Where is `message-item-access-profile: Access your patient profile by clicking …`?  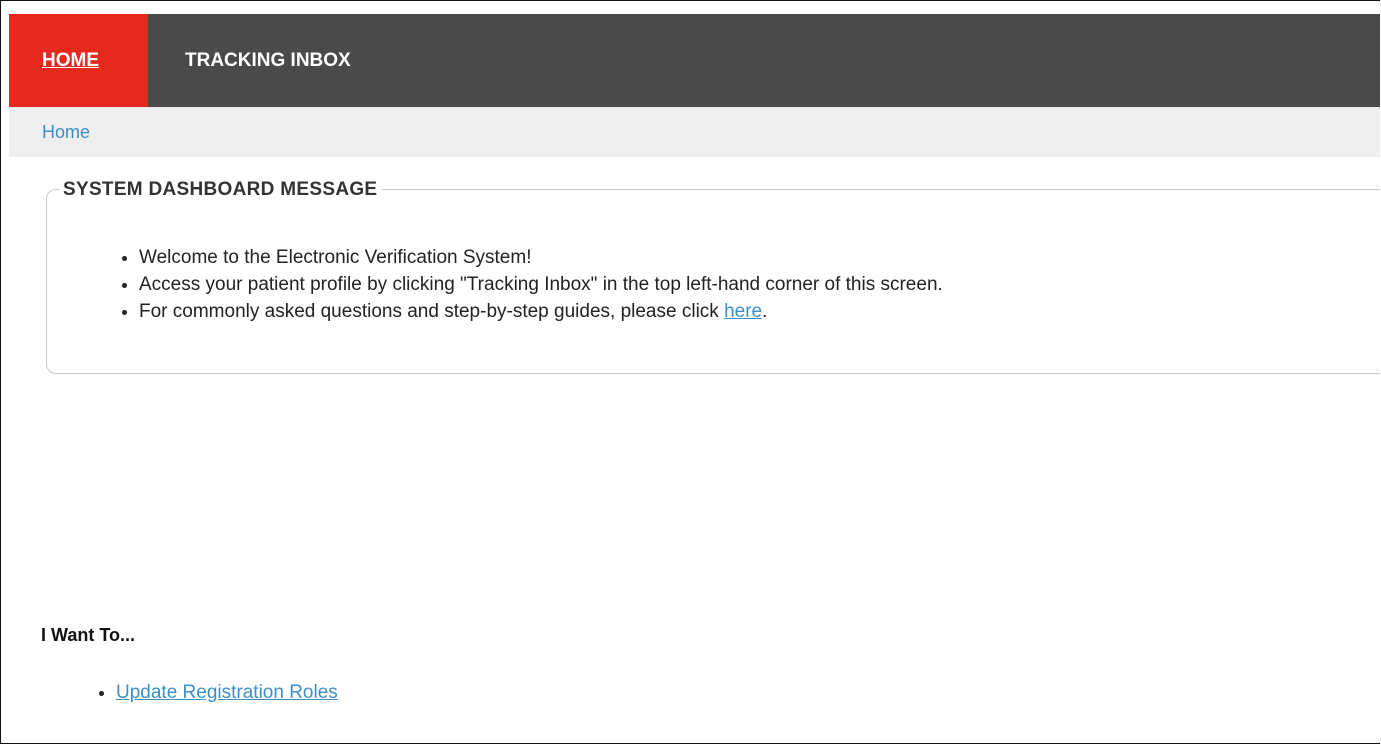
message-item-access-profile: Access your patient profile by clicking … is located at coordinates (541, 284).